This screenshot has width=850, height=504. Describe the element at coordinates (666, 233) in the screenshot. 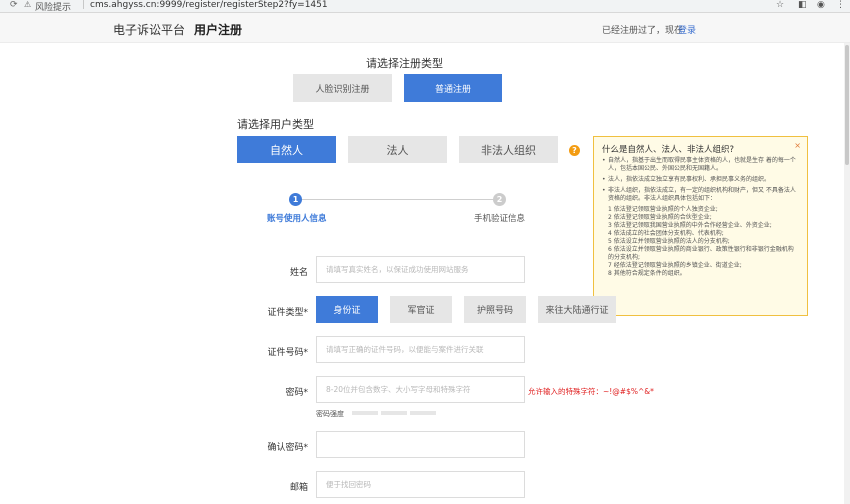

I see `tooltip-subitem: 4 依法成立的社会团体分支机构、代表机构;` at that location.